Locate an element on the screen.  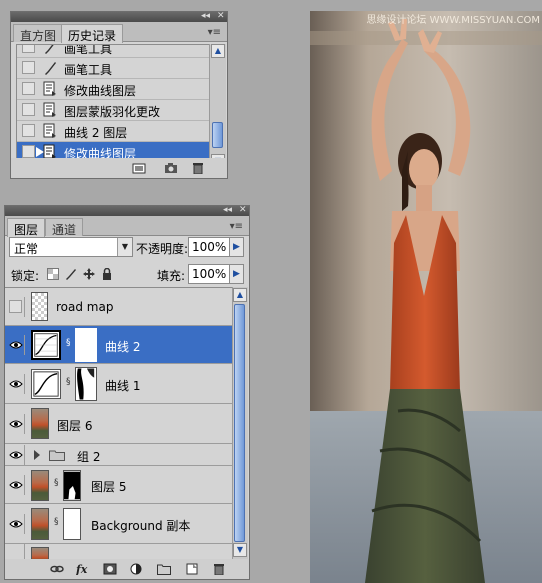
svg-text: fx is located at coordinates (82, 569).